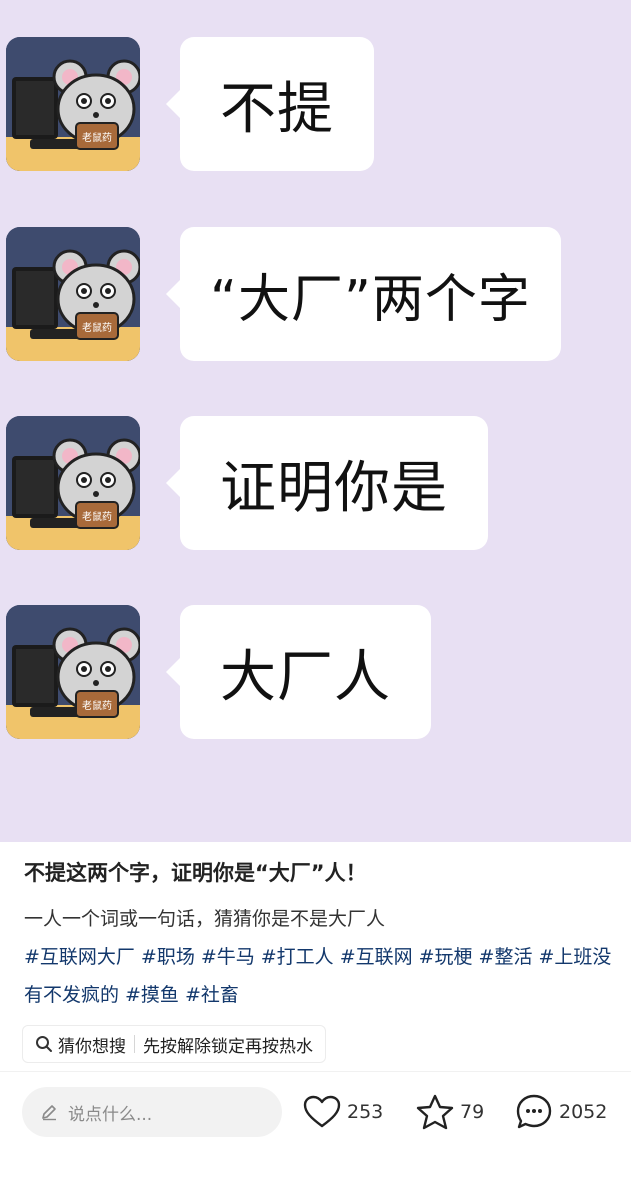 This screenshot has width=631, height=1200. I want to click on chat-row-2: 老鼠药 “大厂”两个字, so click(315, 297).